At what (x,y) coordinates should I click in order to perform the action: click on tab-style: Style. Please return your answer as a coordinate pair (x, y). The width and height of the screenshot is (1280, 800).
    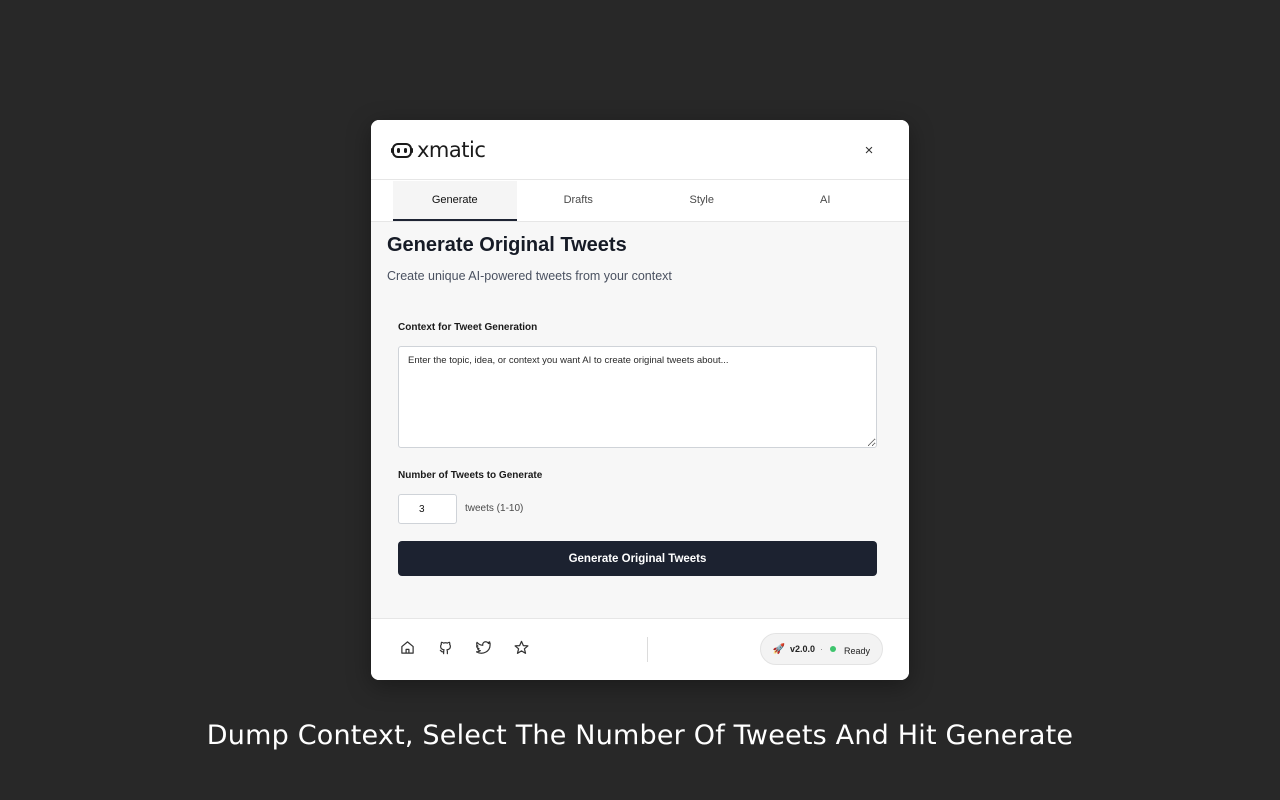
    Looking at the image, I should click on (702, 201).